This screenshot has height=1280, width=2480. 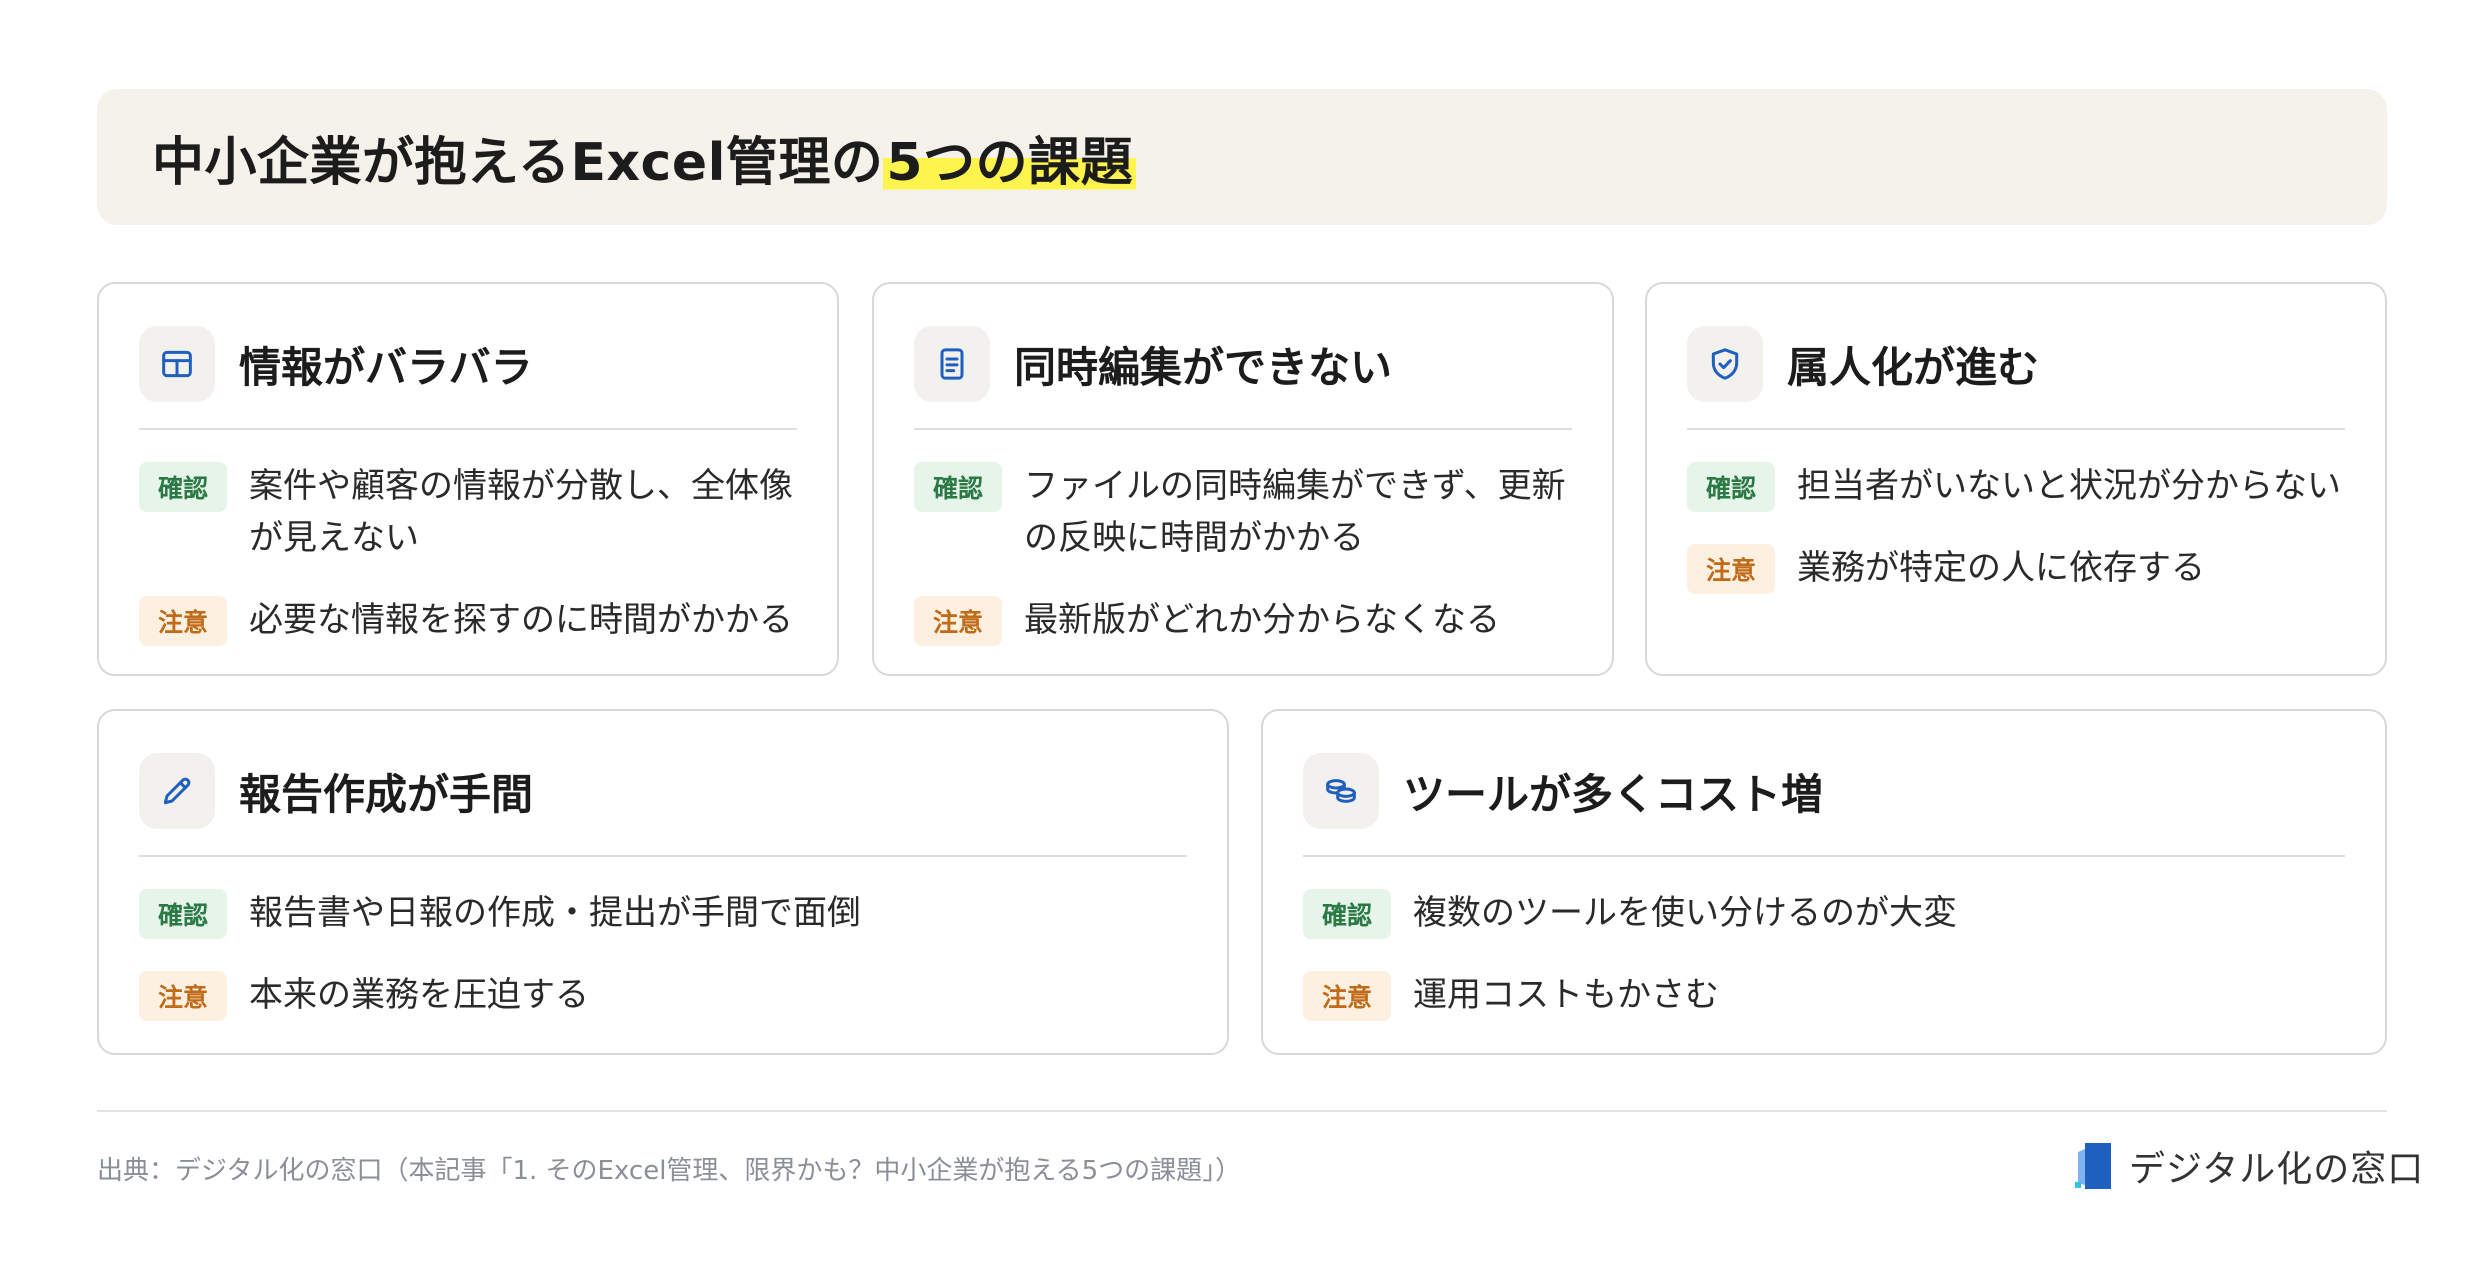 What do you see at coordinates (521, 620) in the screenshot?
I see `caution-text: 必要な情報を探すのに時間がかかる` at bounding box center [521, 620].